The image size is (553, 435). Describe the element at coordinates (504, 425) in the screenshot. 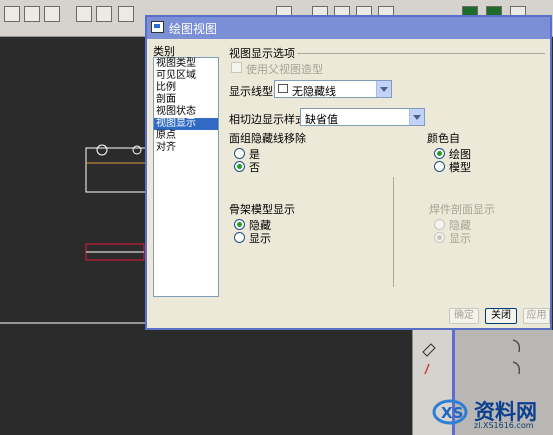

I see `watermark-url: zl.XS1616.com` at that location.